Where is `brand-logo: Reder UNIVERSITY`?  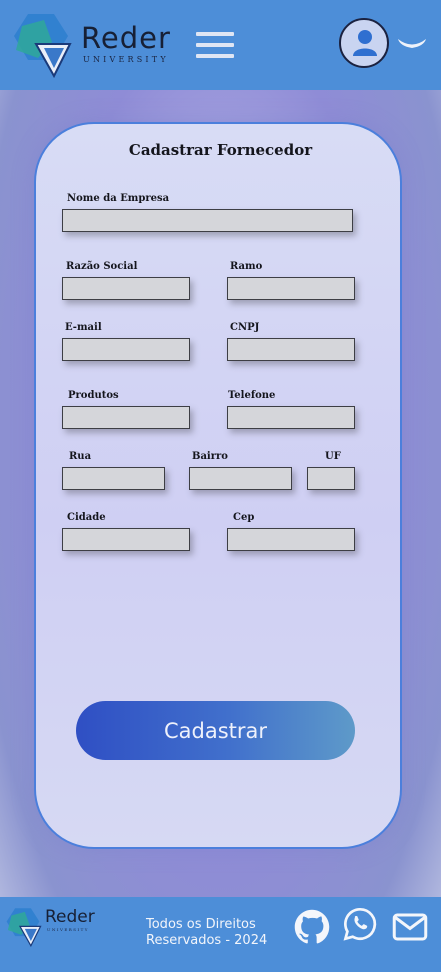 brand-logo: Reder UNIVERSITY is located at coordinates (93, 47).